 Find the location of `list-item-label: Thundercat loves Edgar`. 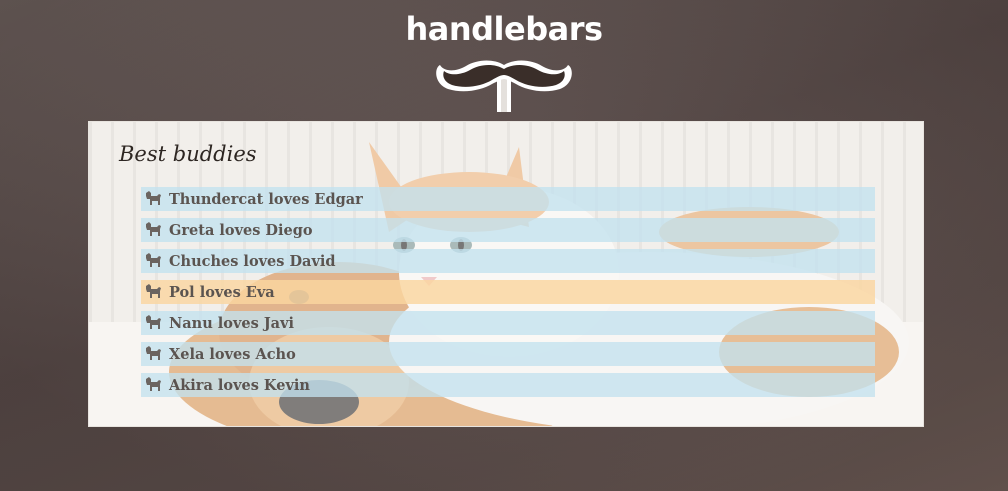

list-item-label: Thundercat loves Edgar is located at coordinates (266, 199).